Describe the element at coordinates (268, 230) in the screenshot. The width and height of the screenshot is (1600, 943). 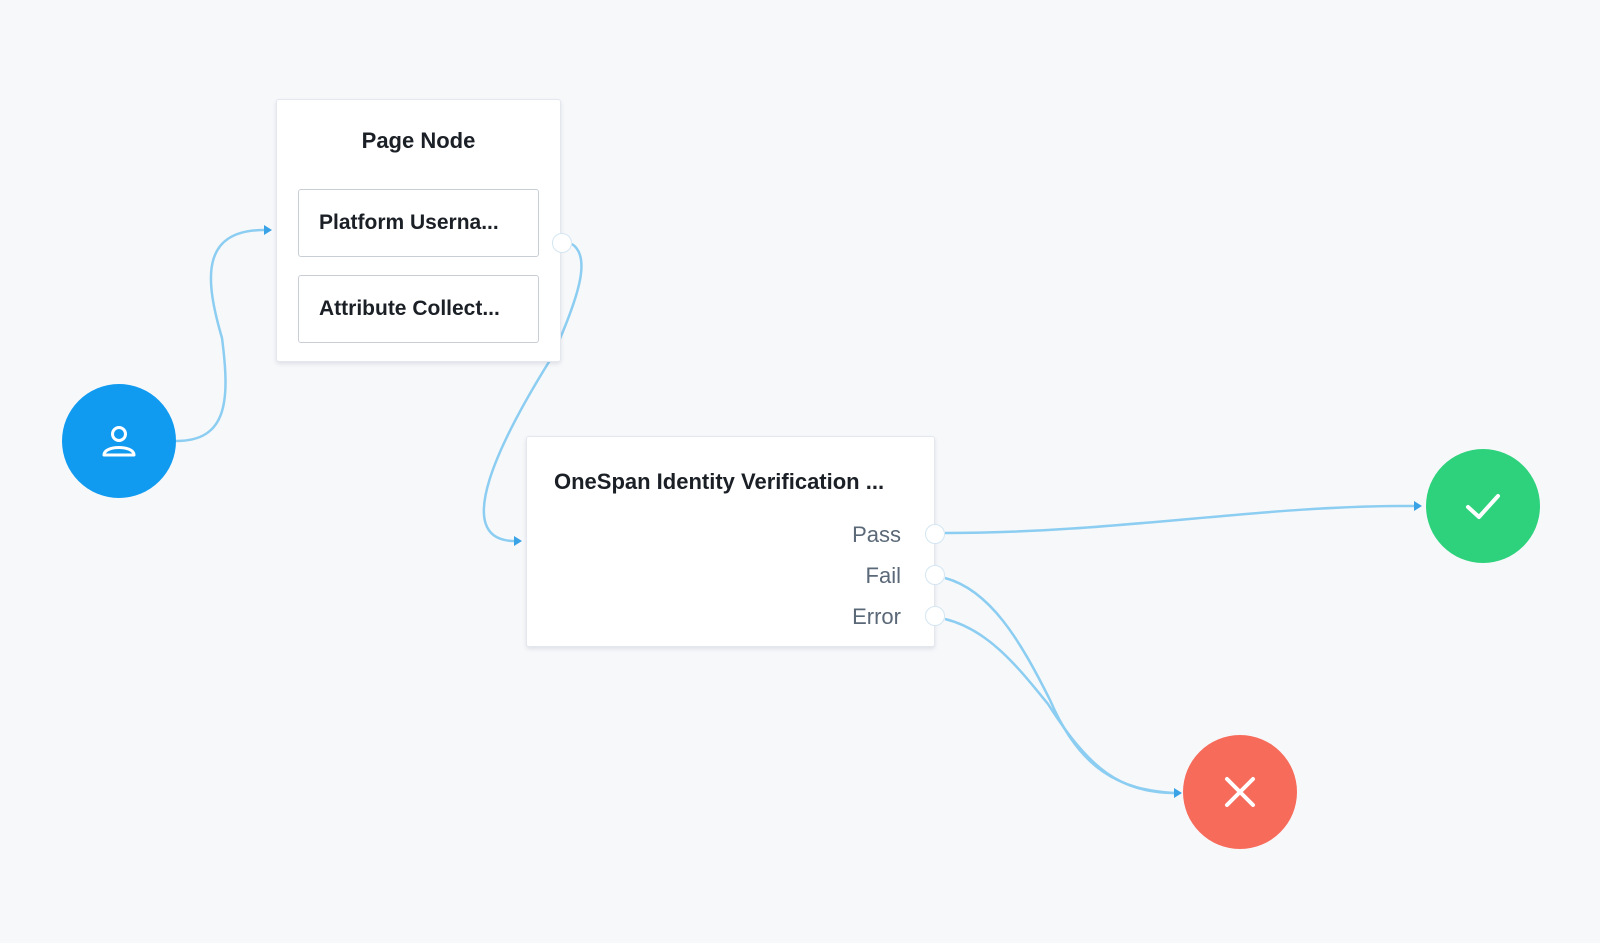
I see `edge-start-arrow` at that location.